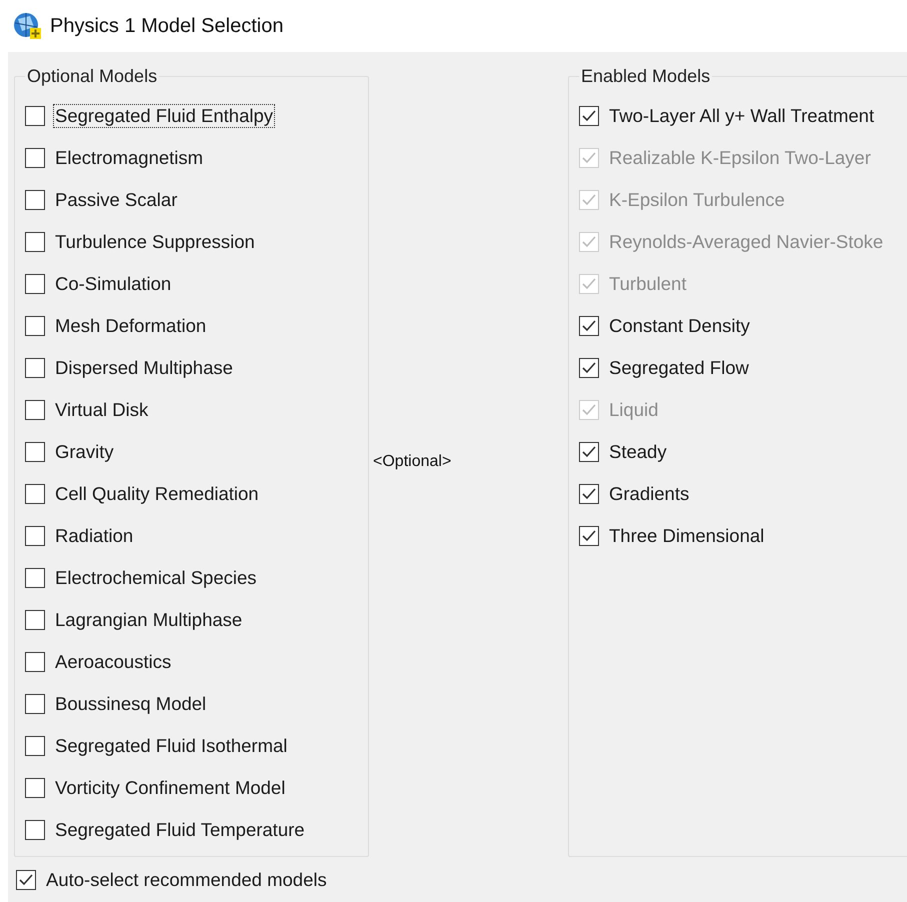  I want to click on group-title: Optional Models, so click(92, 77).